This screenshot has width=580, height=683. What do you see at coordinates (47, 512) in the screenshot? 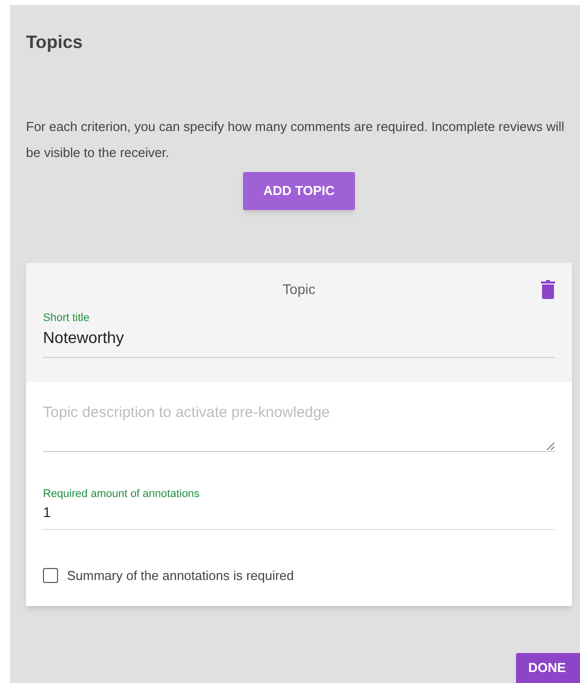
I see `field-value: 1` at bounding box center [47, 512].